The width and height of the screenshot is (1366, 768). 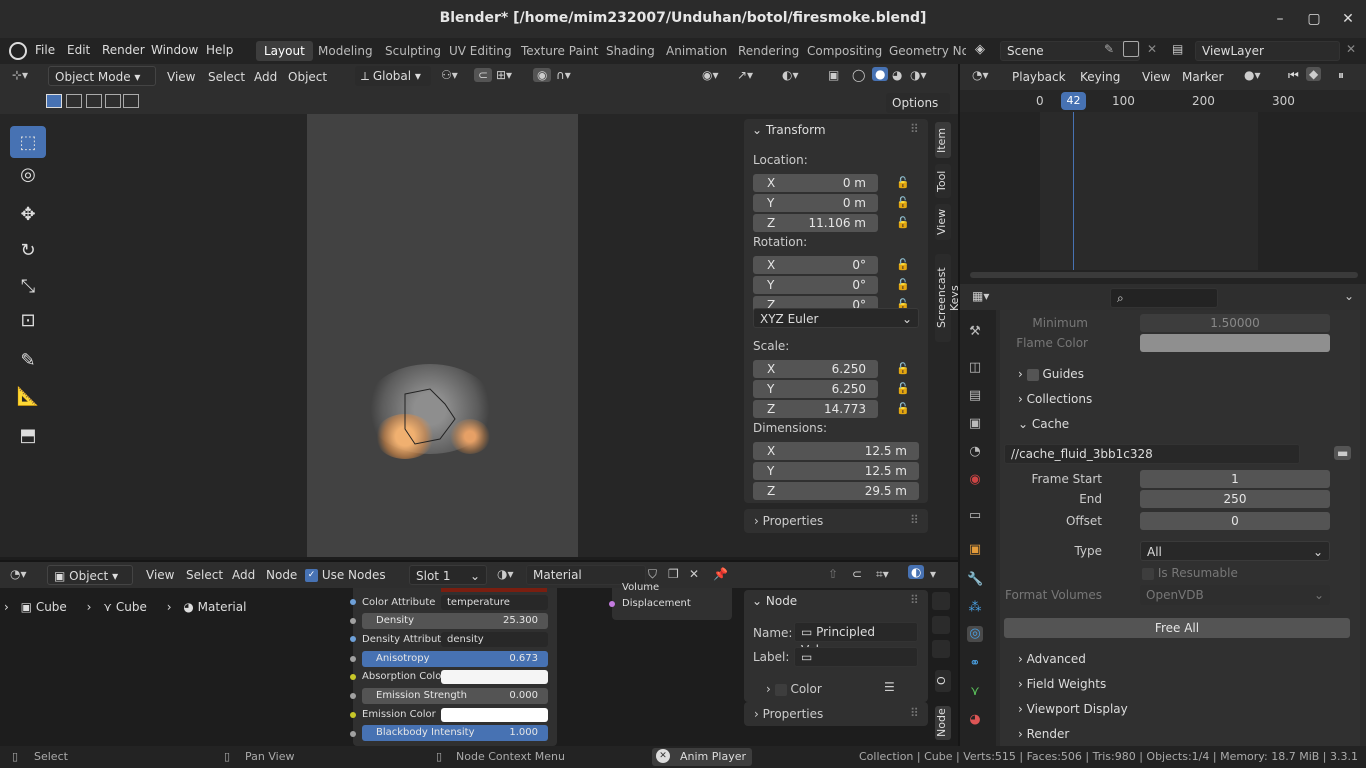 What do you see at coordinates (28, 360) in the screenshot?
I see `annotate-icon: ✎` at bounding box center [28, 360].